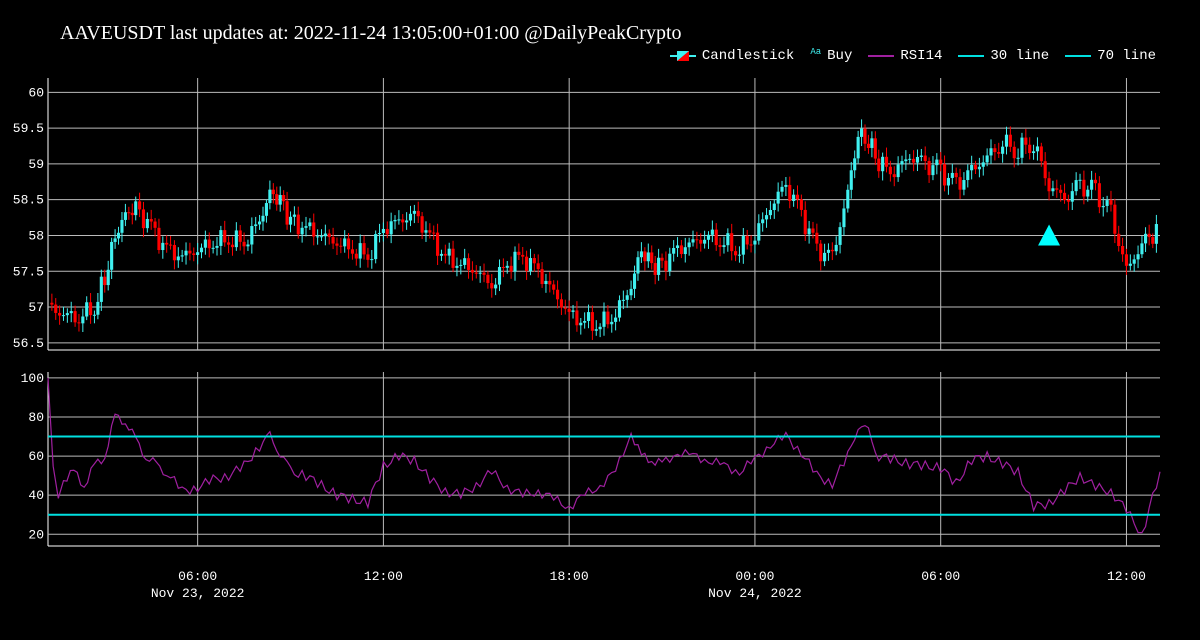 The image size is (1200, 640). I want to click on x-tick-label: 00:00, so click(754, 576).